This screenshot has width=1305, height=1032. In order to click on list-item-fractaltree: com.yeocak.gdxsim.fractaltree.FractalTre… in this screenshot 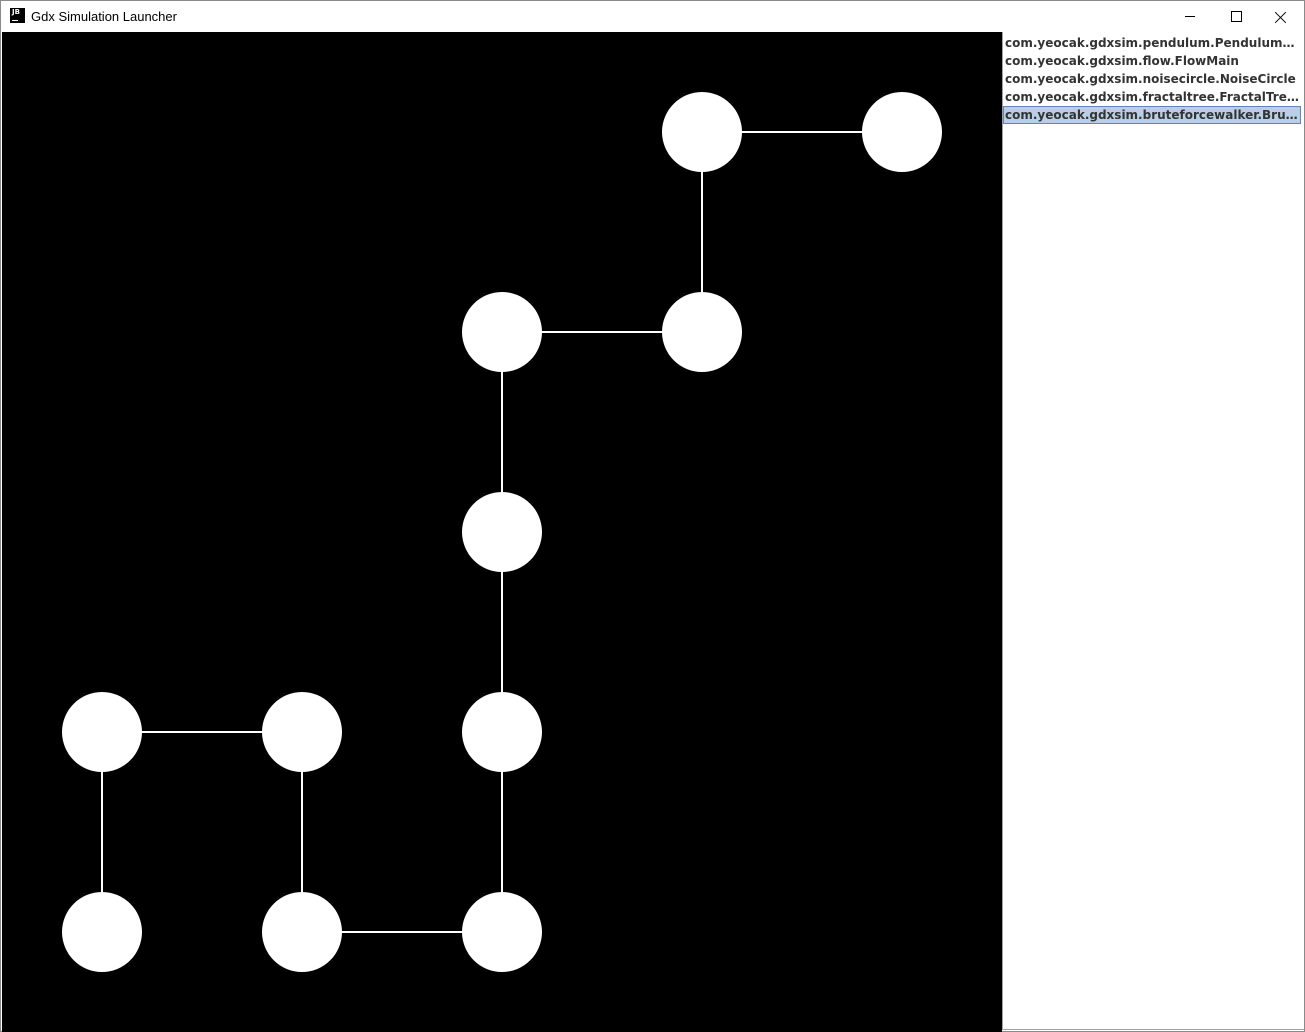, I will do `click(1152, 97)`.